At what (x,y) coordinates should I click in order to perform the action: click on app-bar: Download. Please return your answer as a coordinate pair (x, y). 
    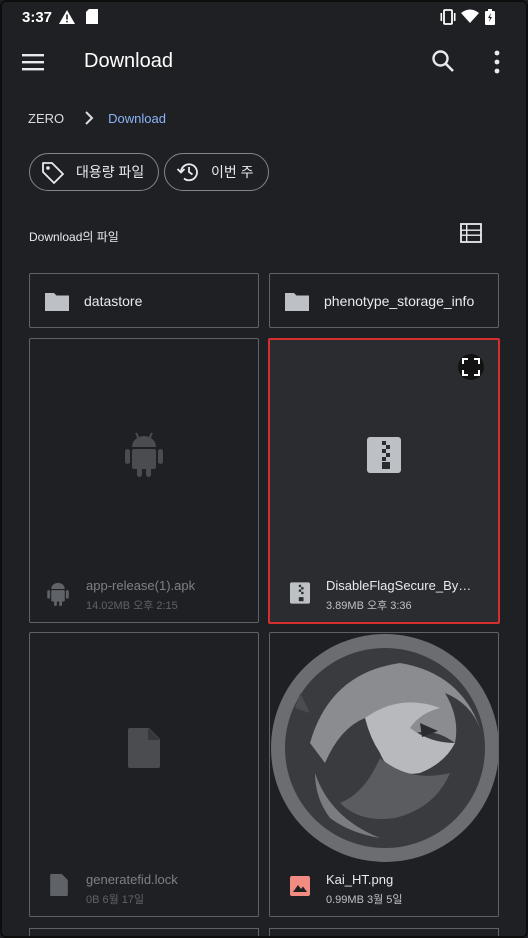
    Looking at the image, I should click on (264, 62).